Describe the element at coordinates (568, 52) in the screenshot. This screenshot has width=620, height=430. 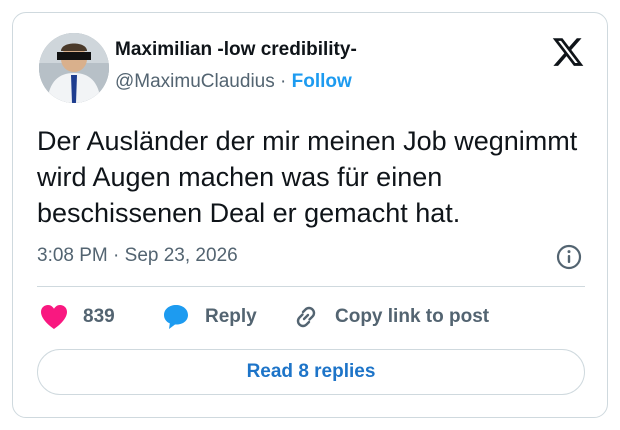
I see `x-logo-icon` at that location.